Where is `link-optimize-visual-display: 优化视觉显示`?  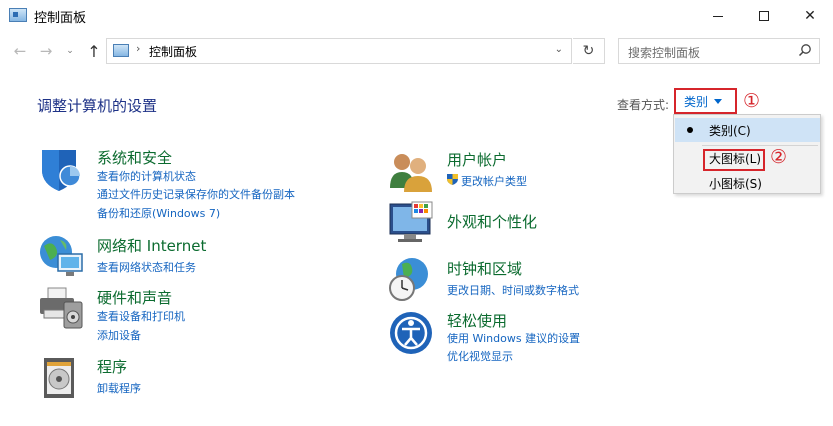 link-optimize-visual-display: 优化视觉显示 is located at coordinates (480, 356).